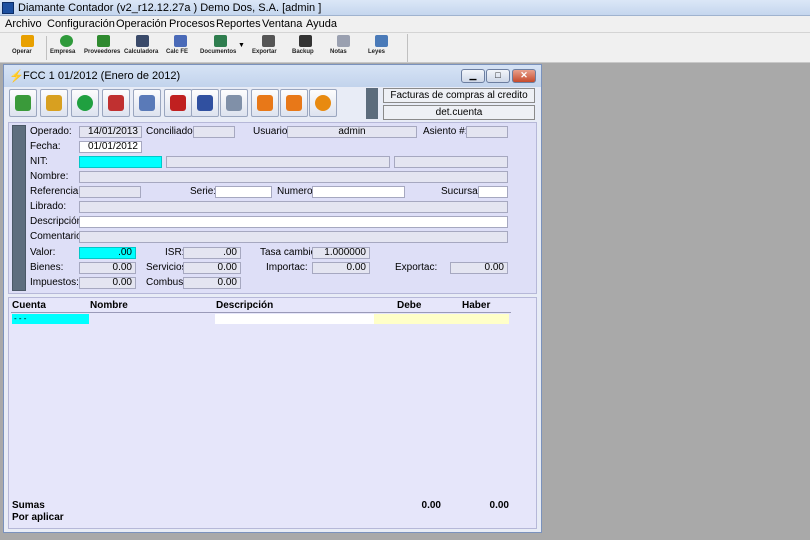 This screenshot has height=540, width=810. I want to click on comentario-field, so click(293, 237).